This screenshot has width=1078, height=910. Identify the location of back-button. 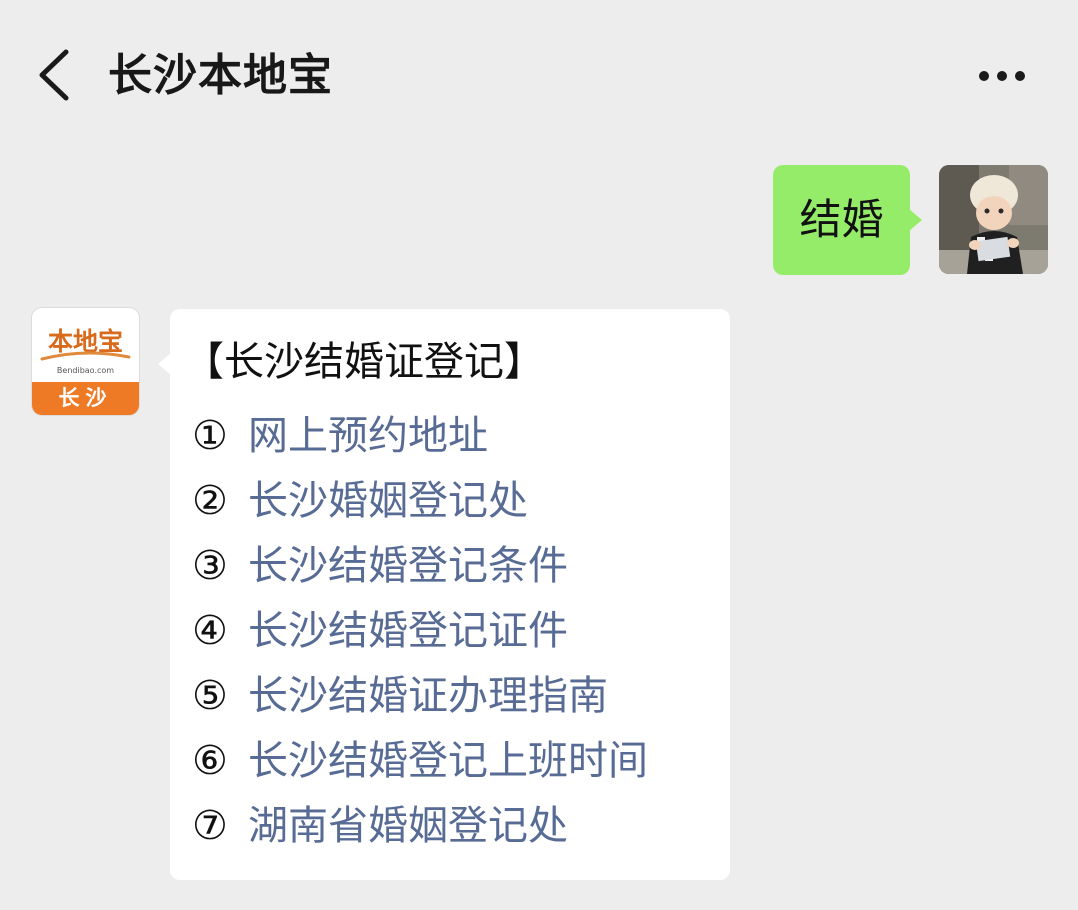
(55, 75).